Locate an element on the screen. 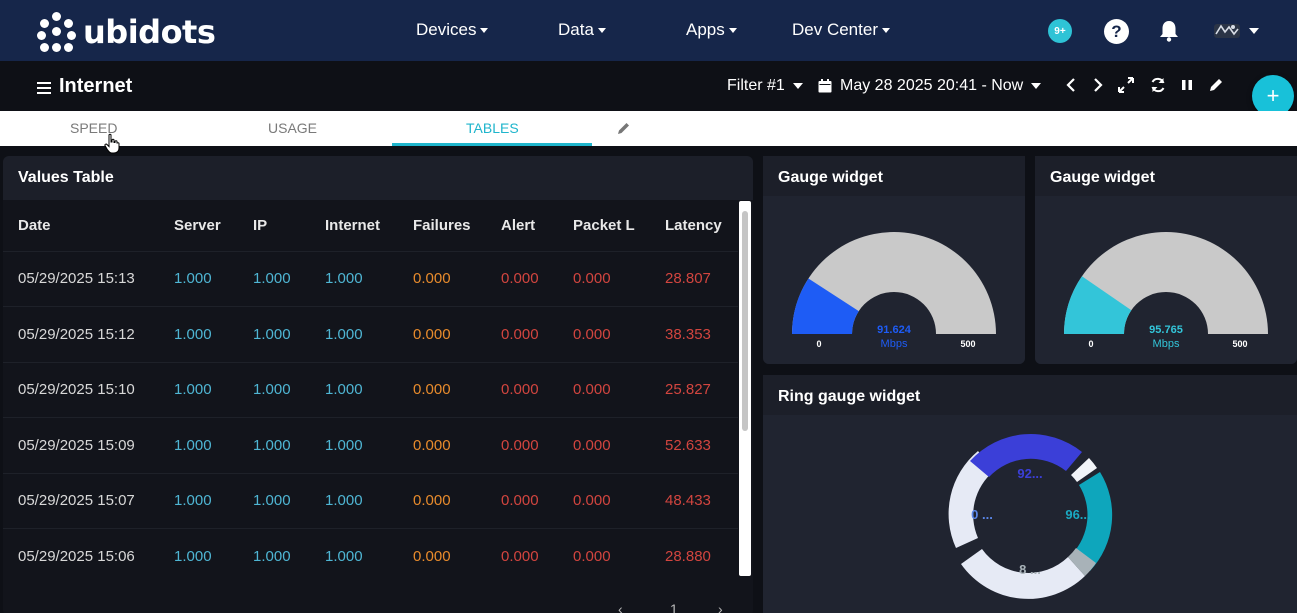 This screenshot has width=1297, height=613. gauge-body: 91.624 Mbps 0 500 is located at coordinates (894, 280).